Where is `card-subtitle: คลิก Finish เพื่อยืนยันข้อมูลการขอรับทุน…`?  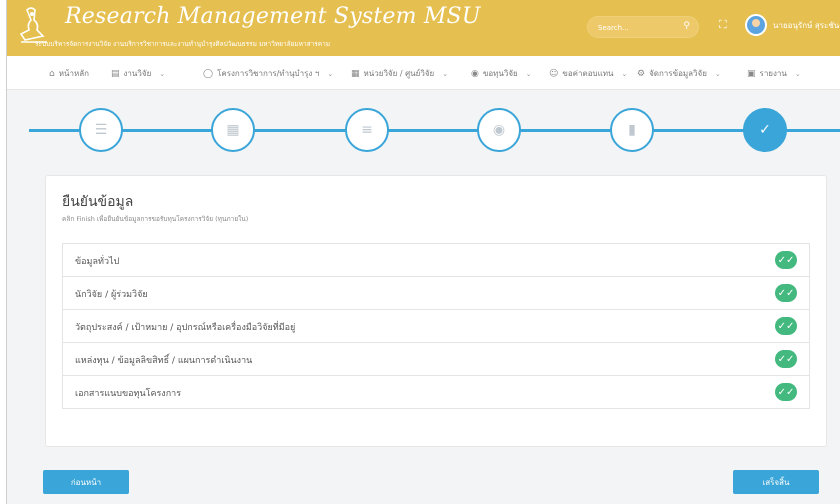
card-subtitle: คลิก Finish เพื่อยืนยันข้อมูลการขอรับทุน… is located at coordinates (155, 219).